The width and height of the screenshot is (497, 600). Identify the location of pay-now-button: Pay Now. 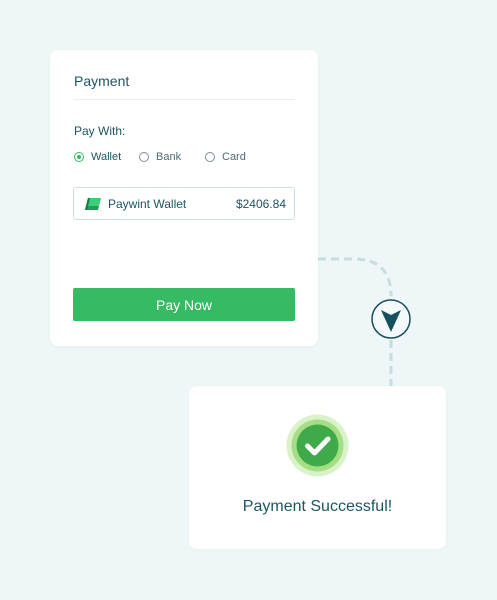
(184, 304).